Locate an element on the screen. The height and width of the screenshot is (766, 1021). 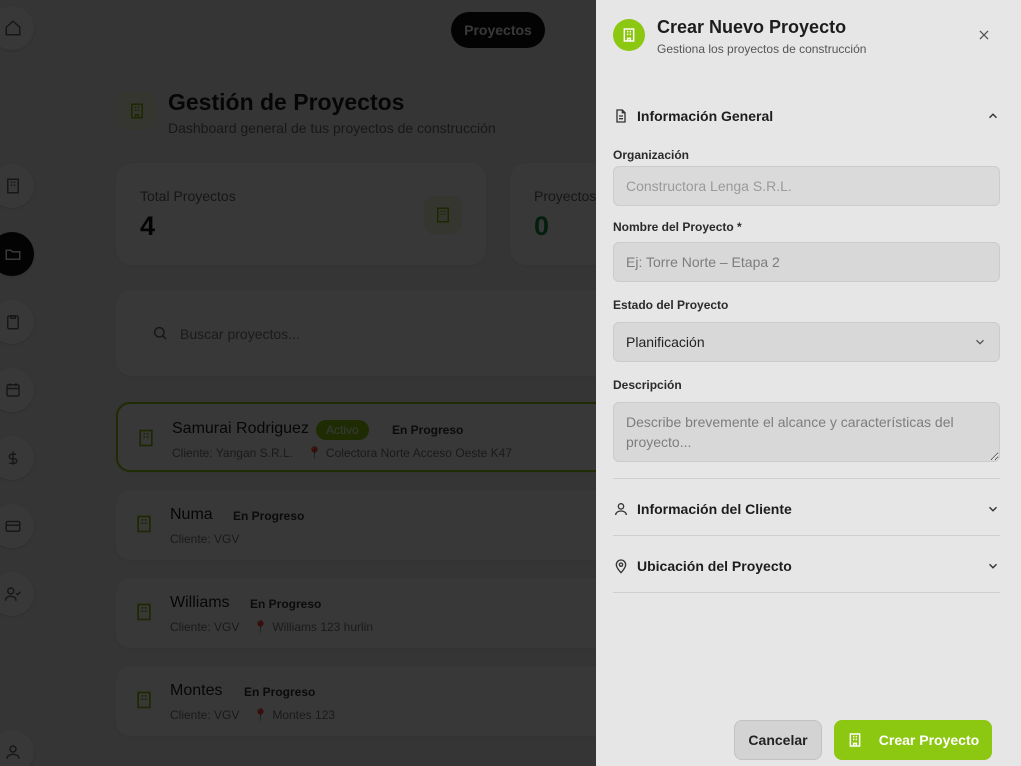
close-icon is located at coordinates (984, 35).